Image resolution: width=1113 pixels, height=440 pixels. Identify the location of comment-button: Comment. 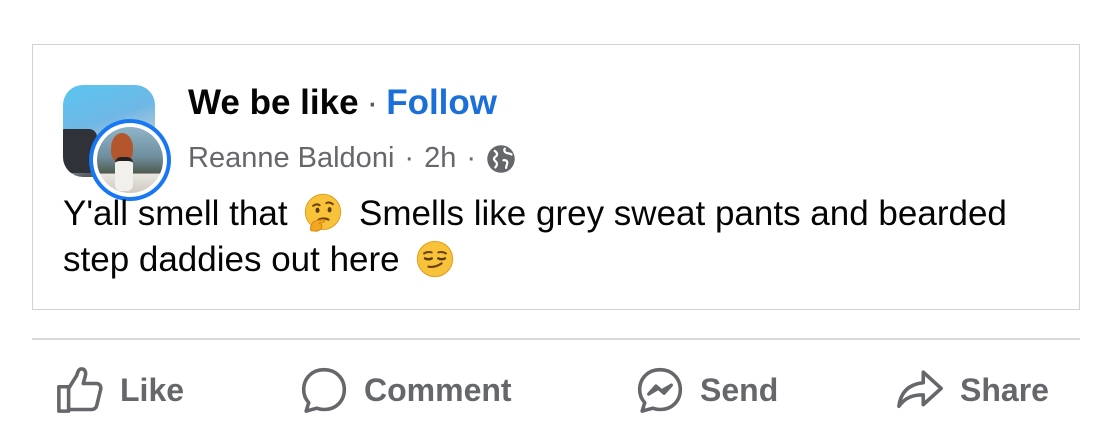
(405, 390).